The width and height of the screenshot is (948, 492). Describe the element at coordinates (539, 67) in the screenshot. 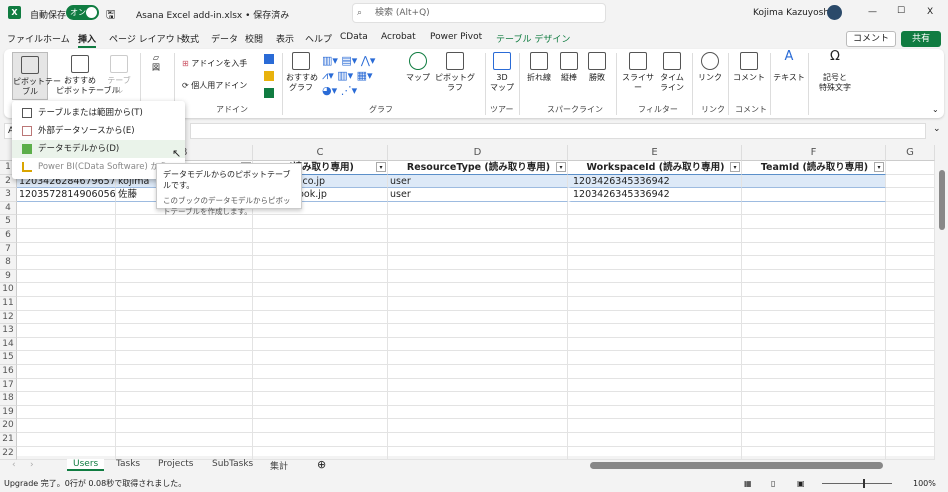

I see `sparkline-line-button: 折れ線` at that location.